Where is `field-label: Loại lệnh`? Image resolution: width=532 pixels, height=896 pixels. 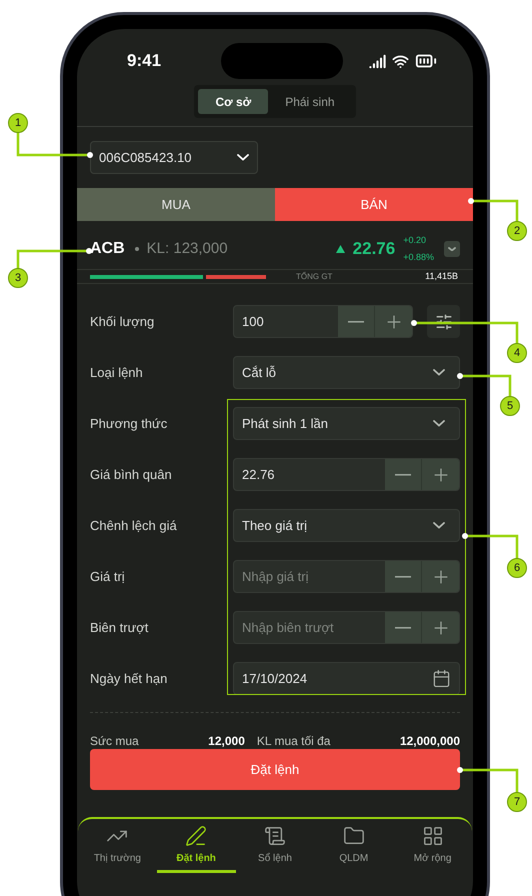
field-label: Loại lệnh is located at coordinates (117, 373).